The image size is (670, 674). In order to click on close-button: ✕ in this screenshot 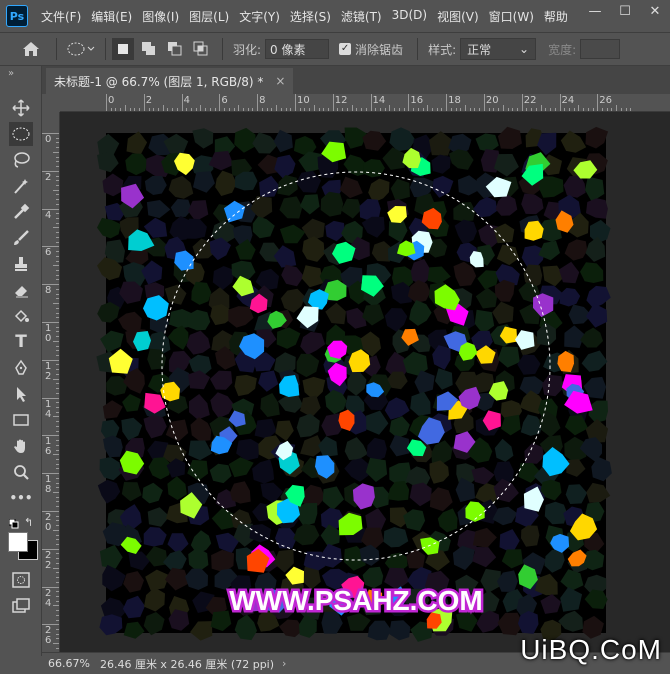, I will do `click(655, 11)`.